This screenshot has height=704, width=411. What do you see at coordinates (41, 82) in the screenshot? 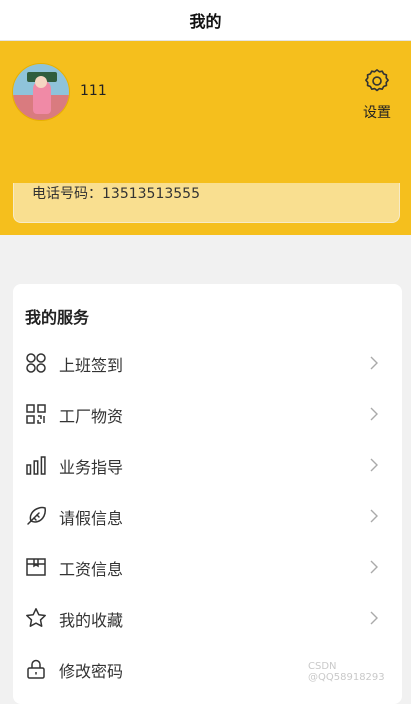
I see `avatar-head` at bounding box center [41, 82].